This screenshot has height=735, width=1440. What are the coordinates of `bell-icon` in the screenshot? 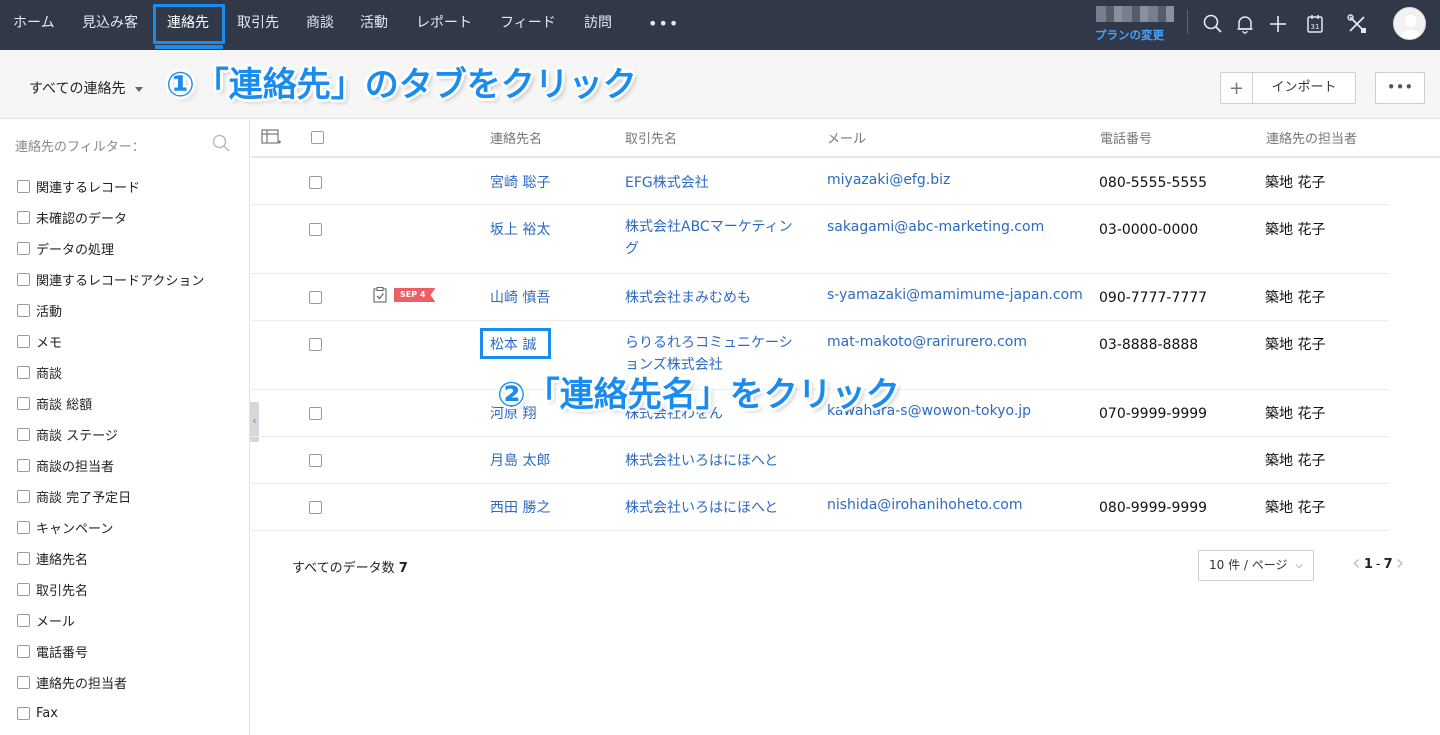 It's located at (1245, 24).